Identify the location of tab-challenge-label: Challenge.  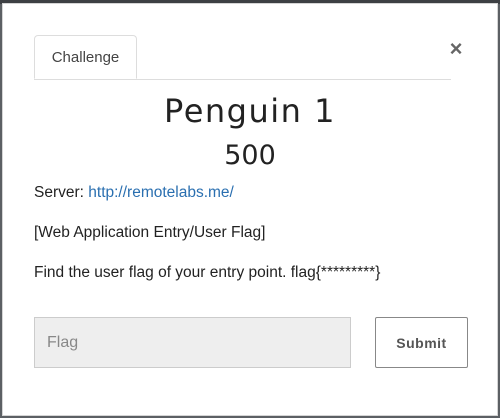
(85, 57).